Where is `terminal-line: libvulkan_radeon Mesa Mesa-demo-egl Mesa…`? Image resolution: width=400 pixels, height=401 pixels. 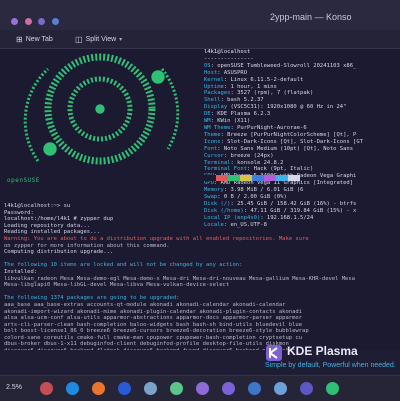 terminal-line: libvulkan_radeon Mesa Mesa-demo-egl Mesa… is located at coordinates (179, 278).